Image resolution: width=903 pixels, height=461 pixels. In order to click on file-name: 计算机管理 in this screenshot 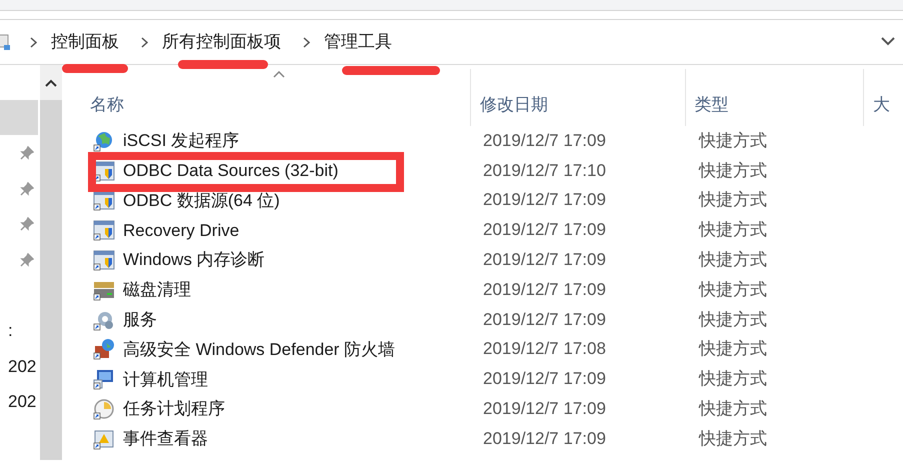, I will do `click(165, 379)`.